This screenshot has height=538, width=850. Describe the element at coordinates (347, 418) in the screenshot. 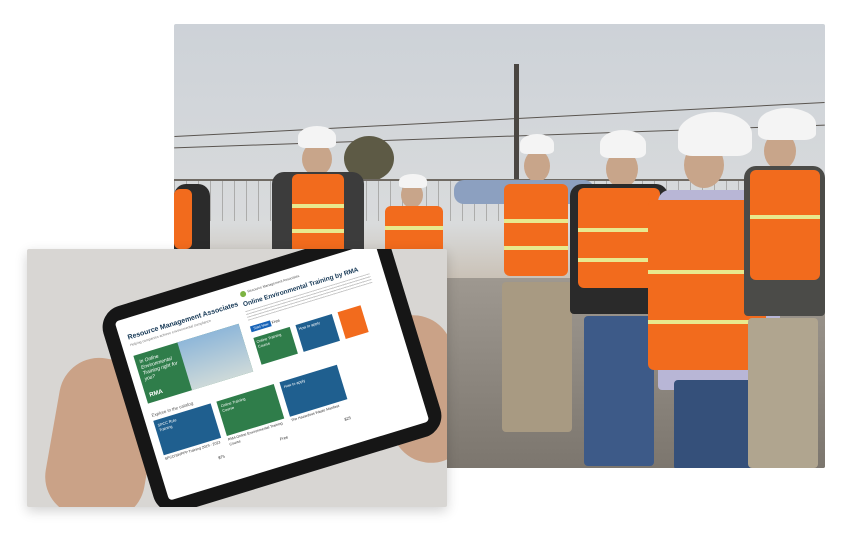

I see `card-price: $25` at that location.